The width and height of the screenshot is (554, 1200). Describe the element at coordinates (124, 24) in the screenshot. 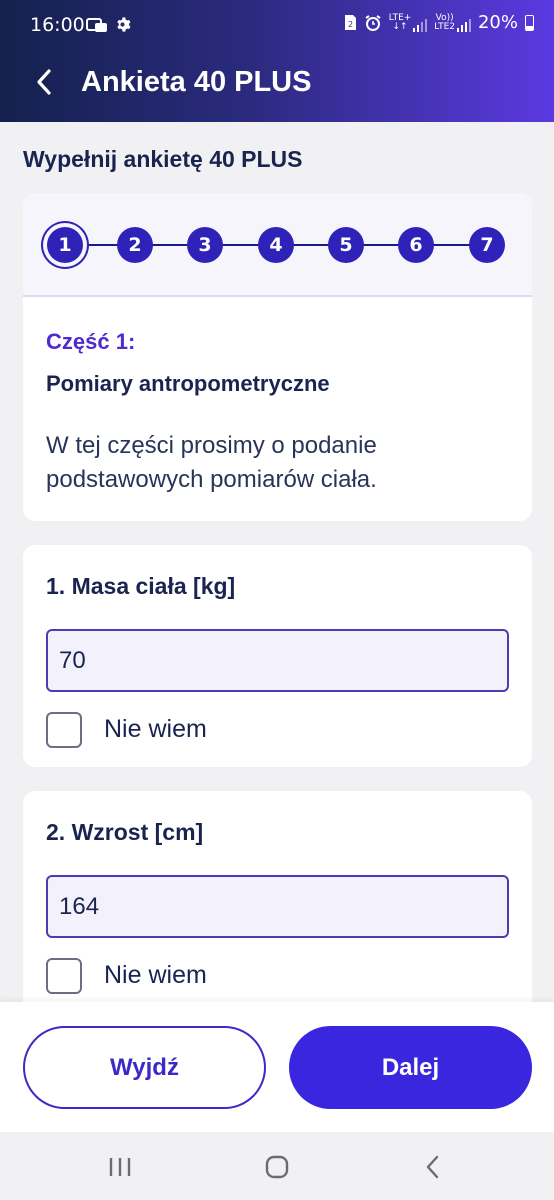

I see `gear-icon` at that location.